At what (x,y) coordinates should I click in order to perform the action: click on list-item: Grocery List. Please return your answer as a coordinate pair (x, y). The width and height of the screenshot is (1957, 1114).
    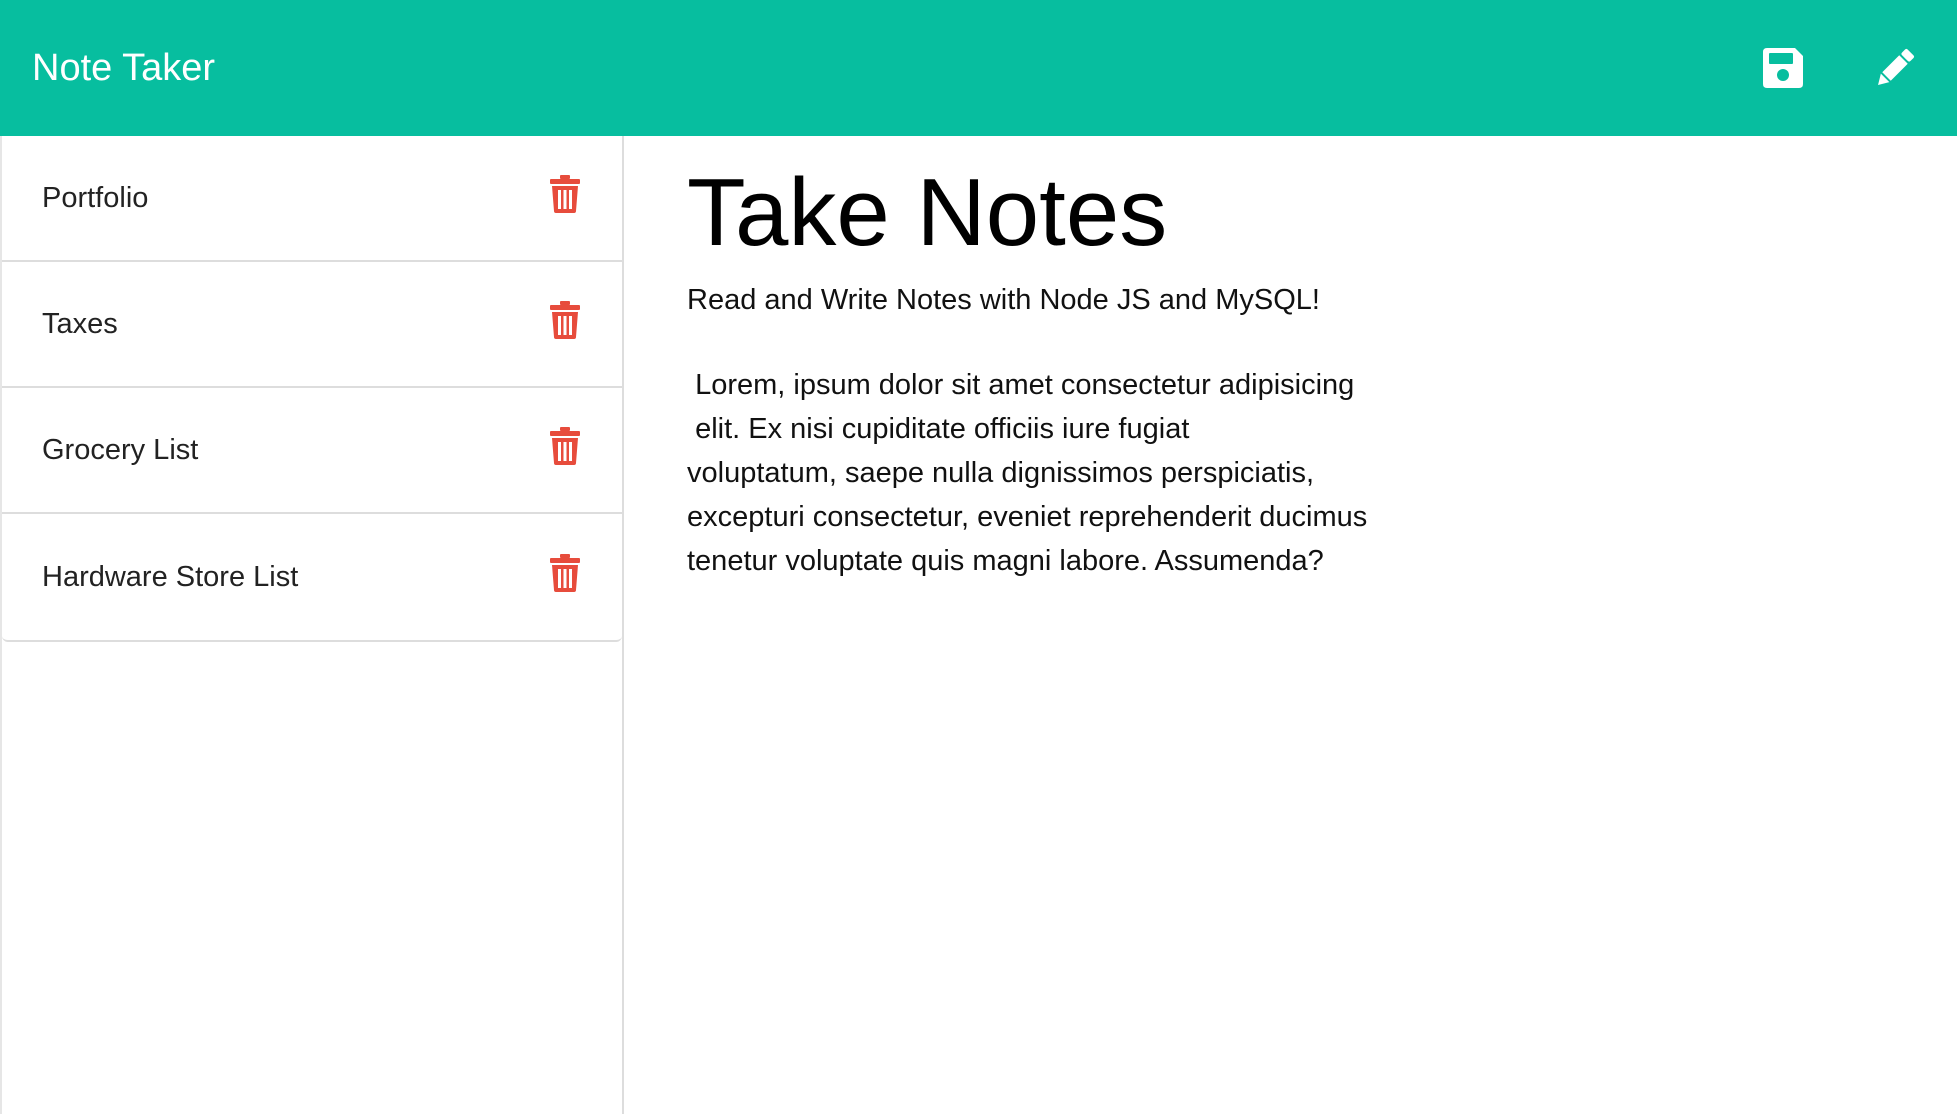
    Looking at the image, I should click on (312, 451).